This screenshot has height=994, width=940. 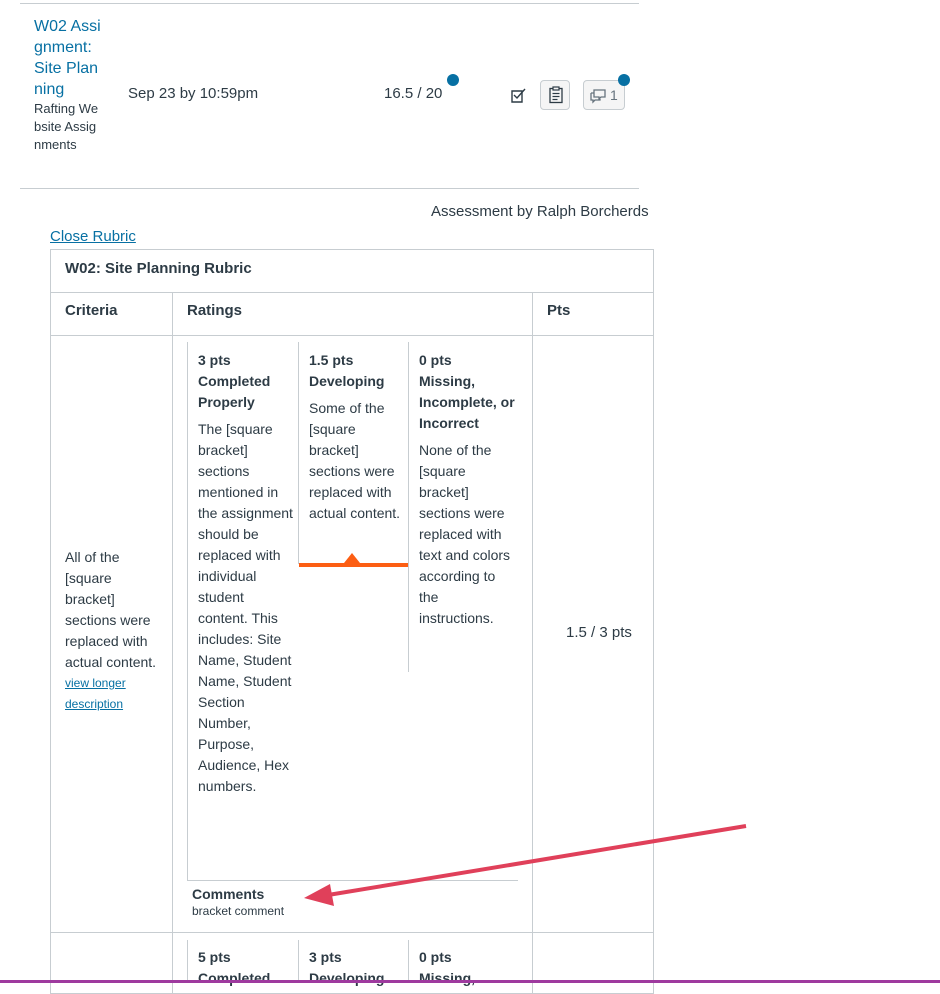 What do you see at coordinates (319, 895) in the screenshot?
I see `annotation-arrow-head` at bounding box center [319, 895].